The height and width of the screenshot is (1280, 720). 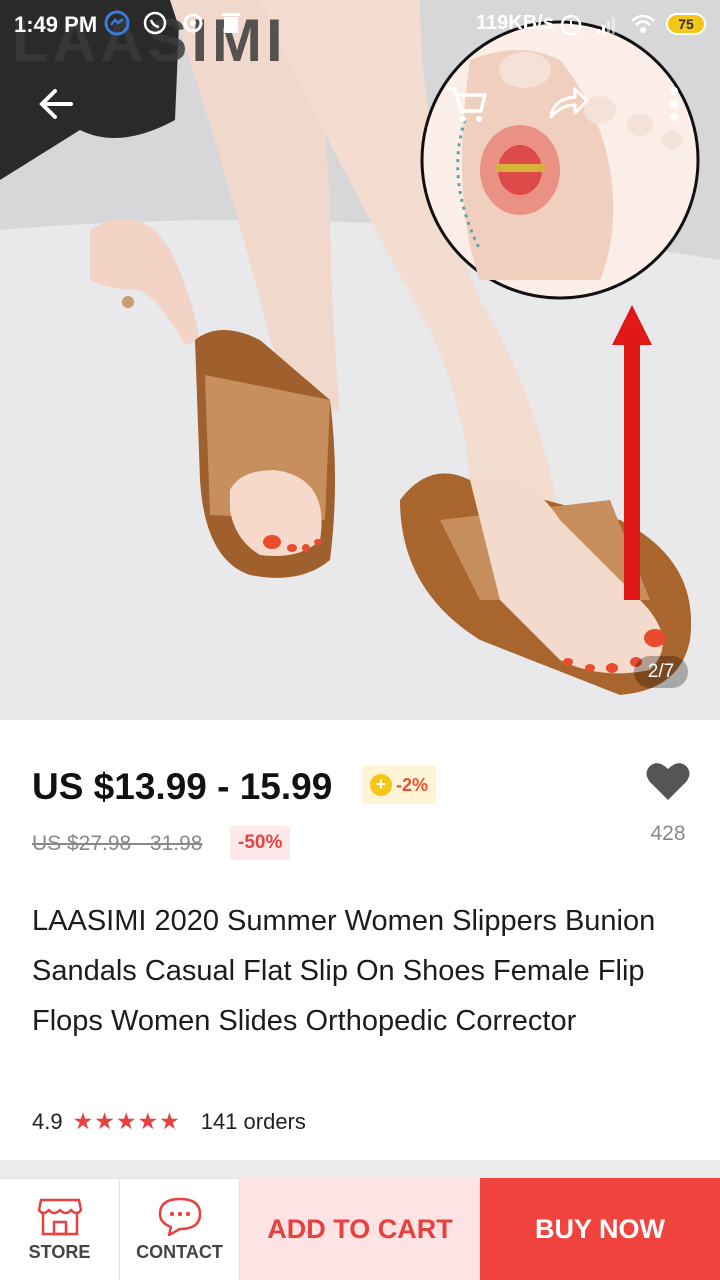 What do you see at coordinates (59, 1217) in the screenshot?
I see `store-icon` at bounding box center [59, 1217].